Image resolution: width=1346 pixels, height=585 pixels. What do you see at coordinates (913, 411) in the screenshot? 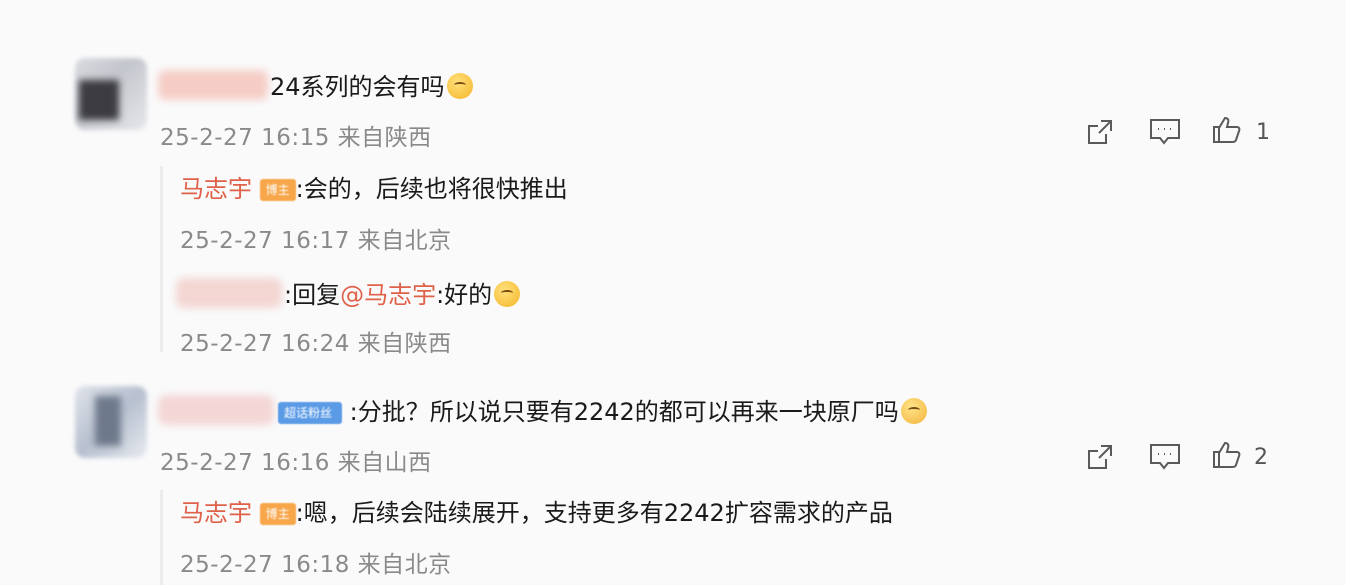
I see `cat-emoji-icon` at bounding box center [913, 411].